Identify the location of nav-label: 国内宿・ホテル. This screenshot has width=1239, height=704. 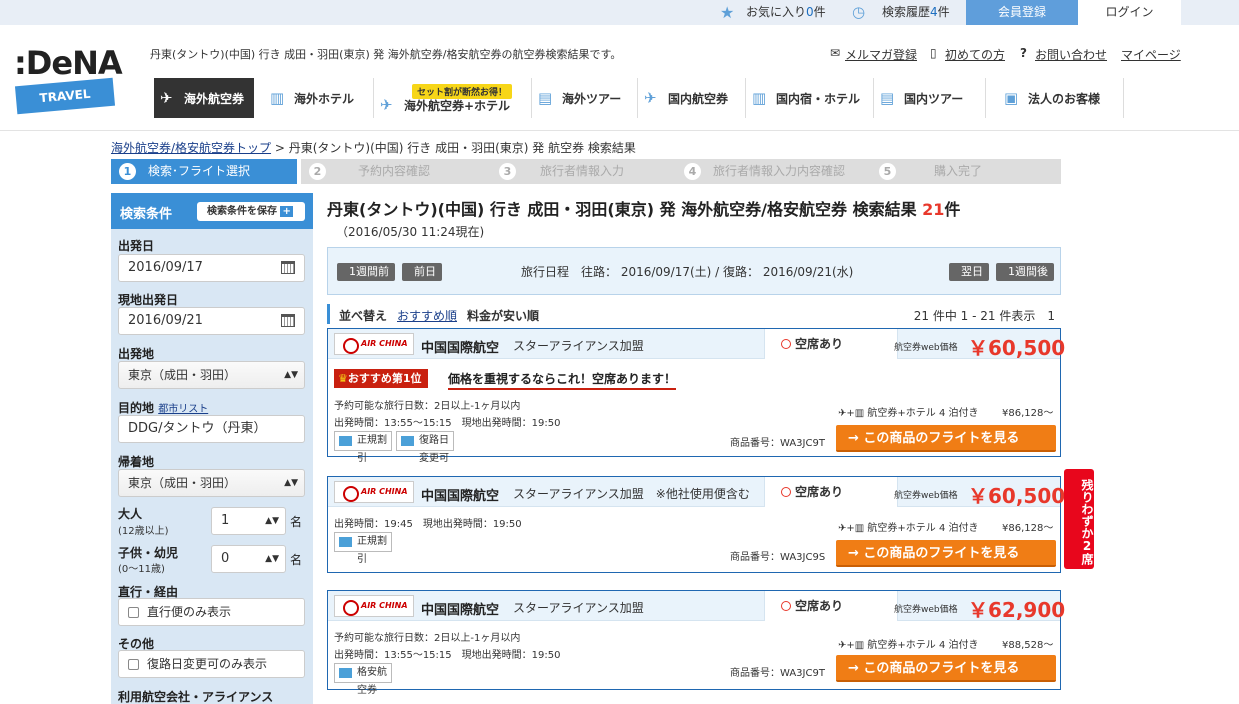
(818, 98).